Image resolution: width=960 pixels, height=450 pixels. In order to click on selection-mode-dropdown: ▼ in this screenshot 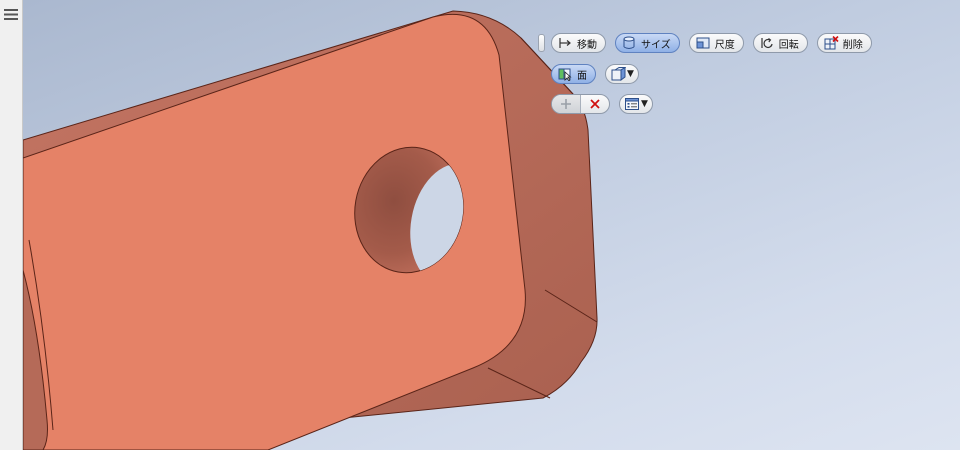, I will do `click(622, 74)`.